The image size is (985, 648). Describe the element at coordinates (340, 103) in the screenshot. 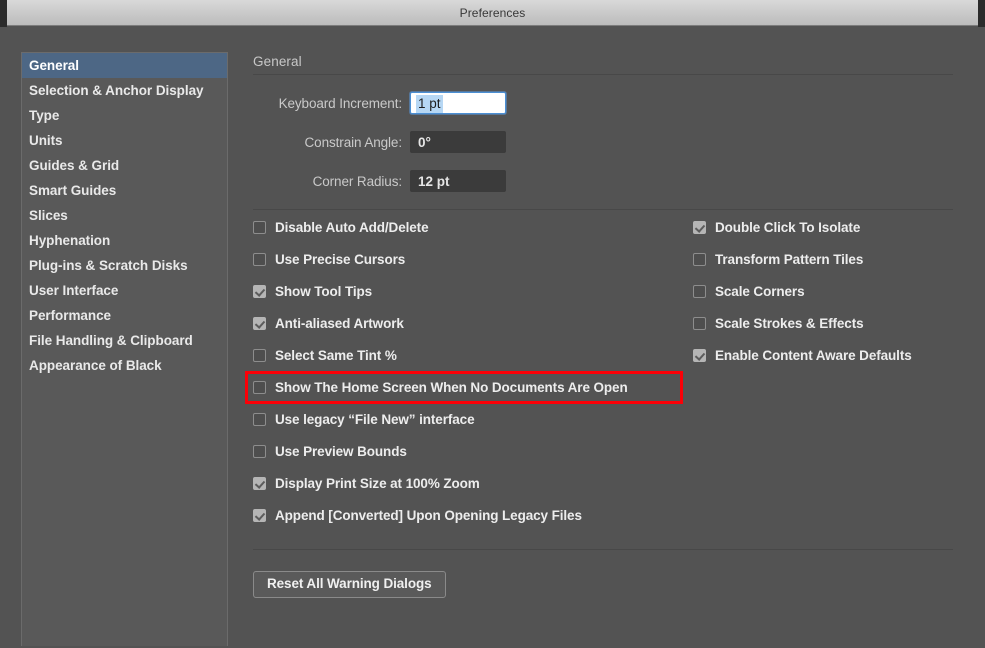

I see `field-label: Keyboard Increment:` at that location.